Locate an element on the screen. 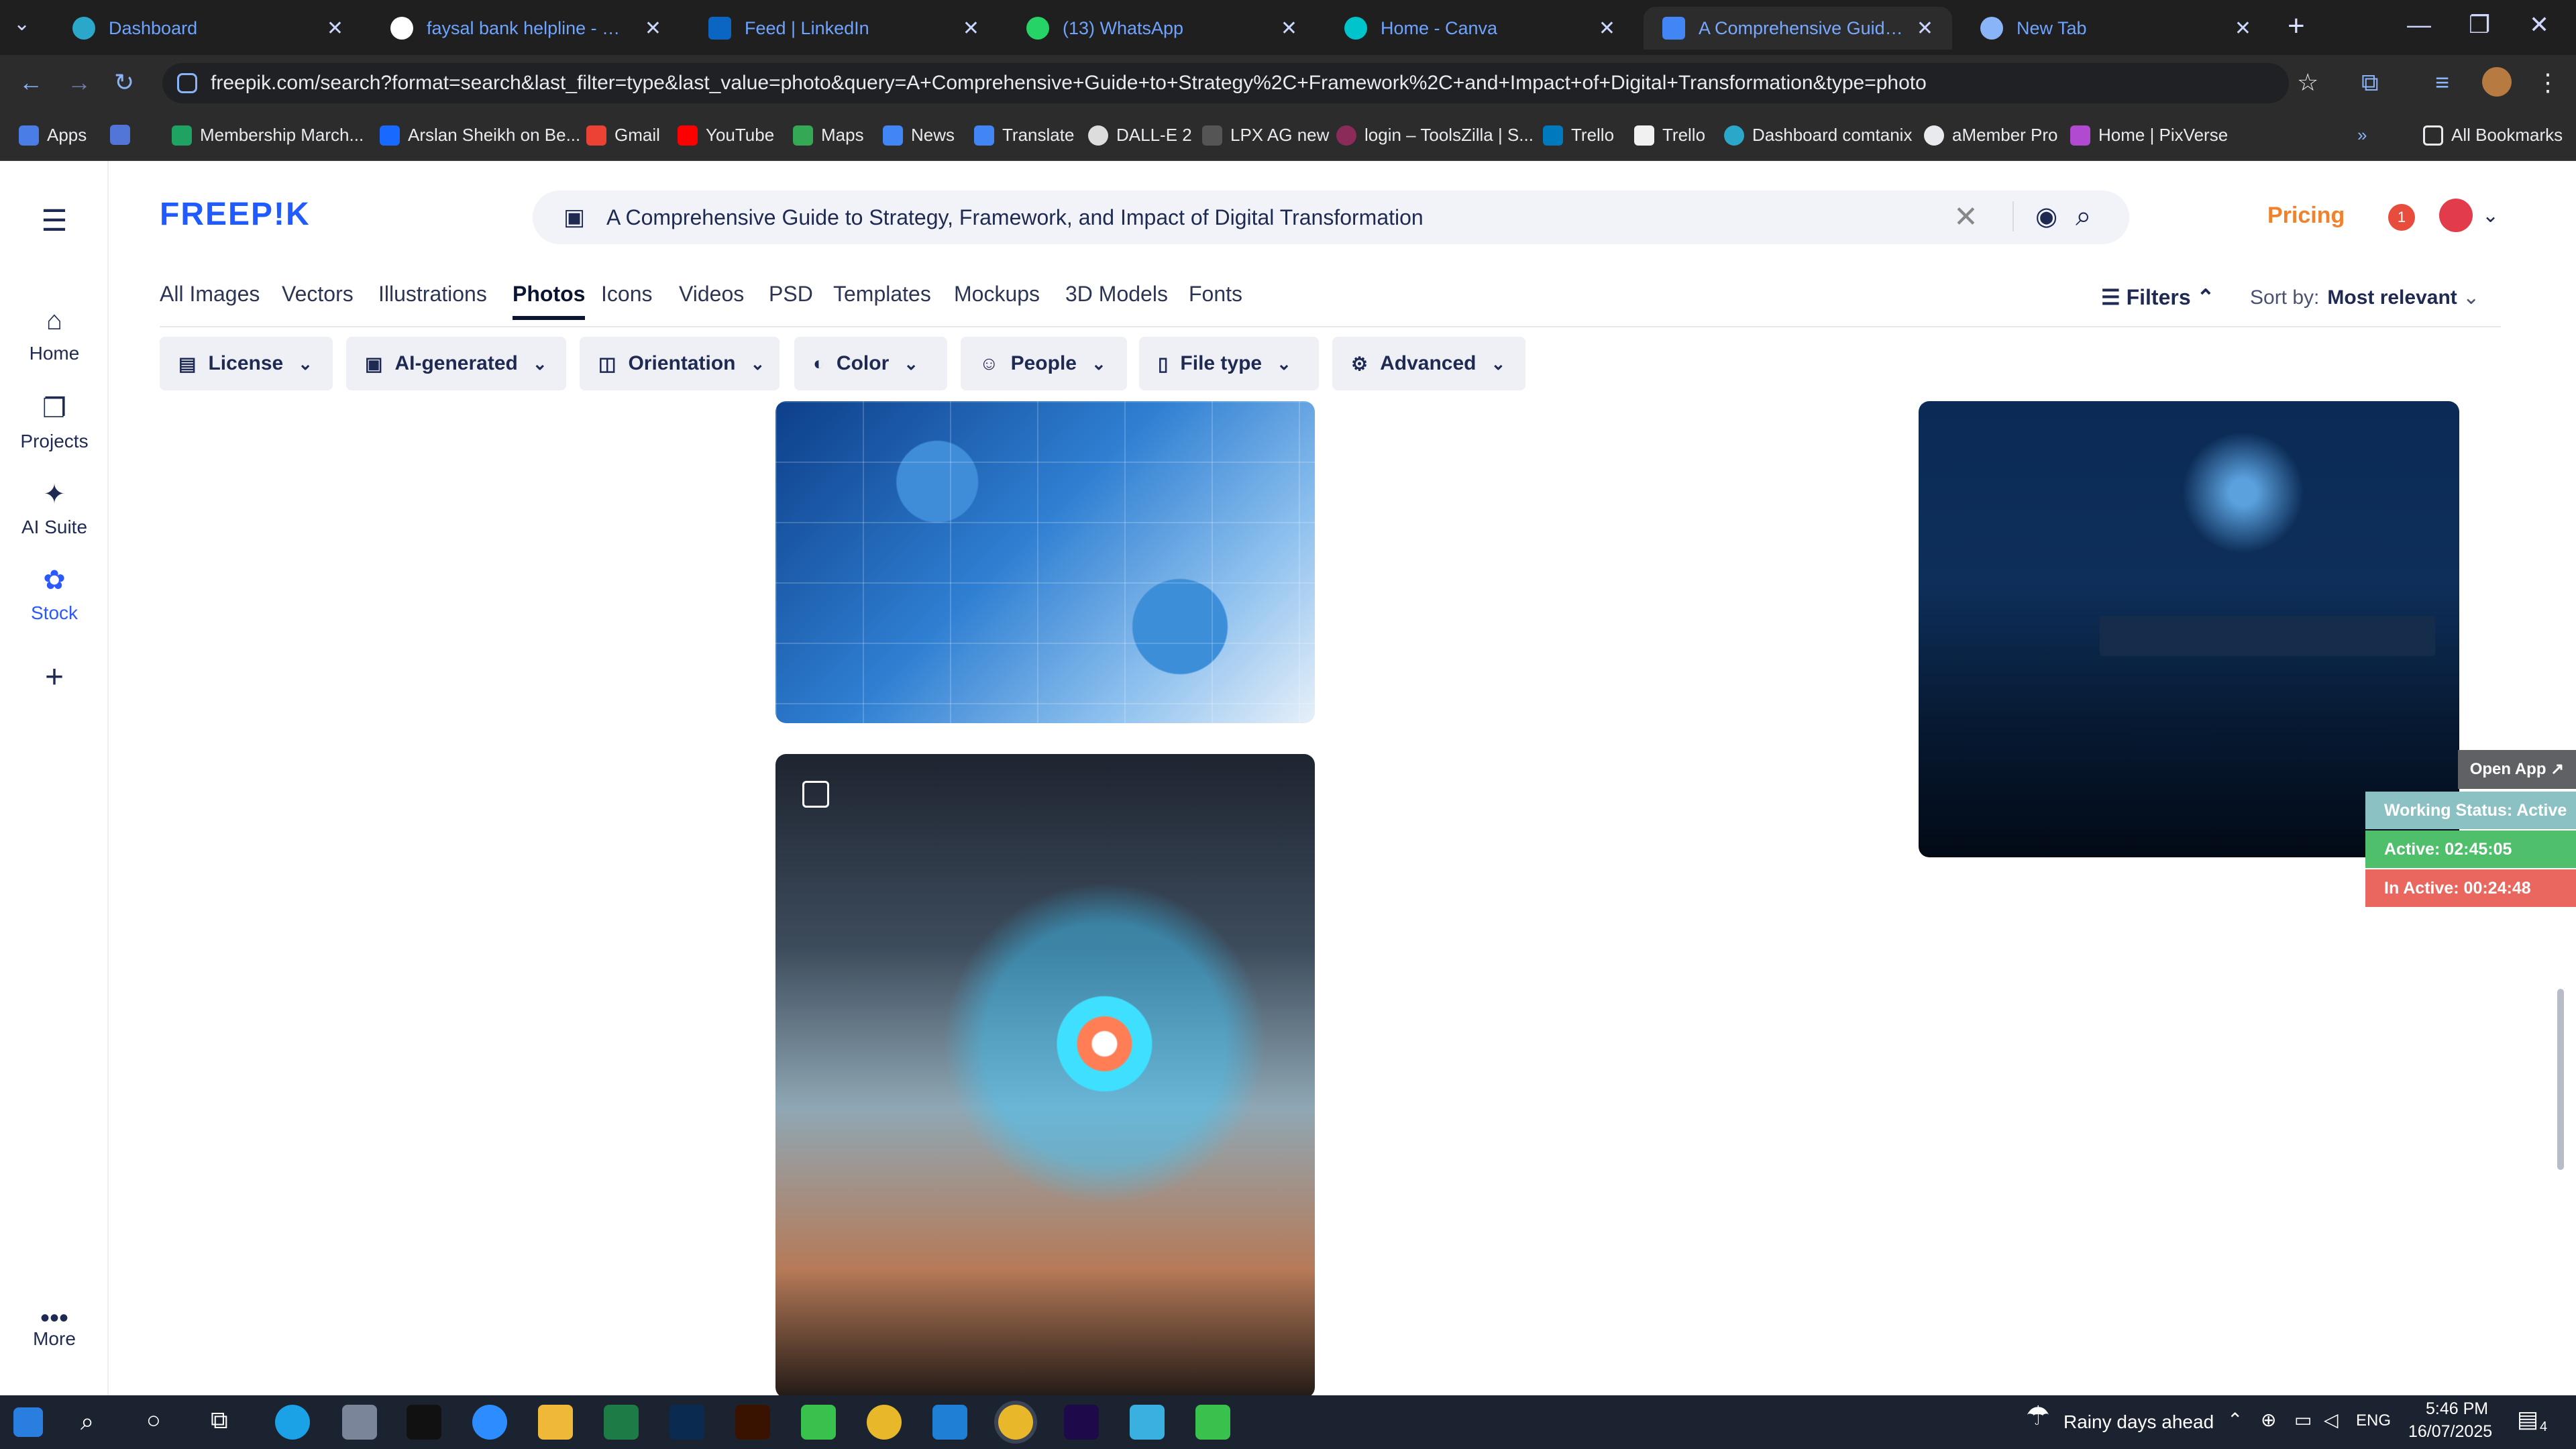 The width and height of the screenshot is (2576, 1449). filter-advanced: ⚙ Advanced ⌄ is located at coordinates (1428, 363).